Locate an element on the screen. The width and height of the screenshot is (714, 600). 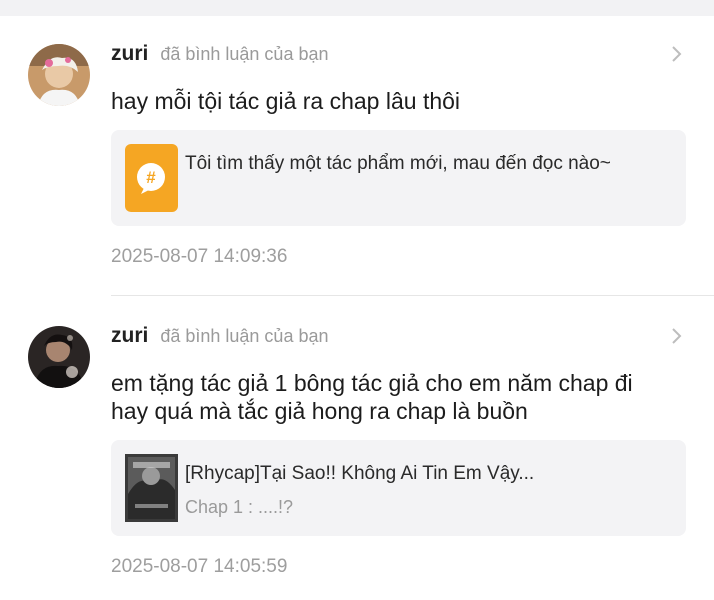
chapter-label: Chap 1 : ....!? is located at coordinates (239, 507).